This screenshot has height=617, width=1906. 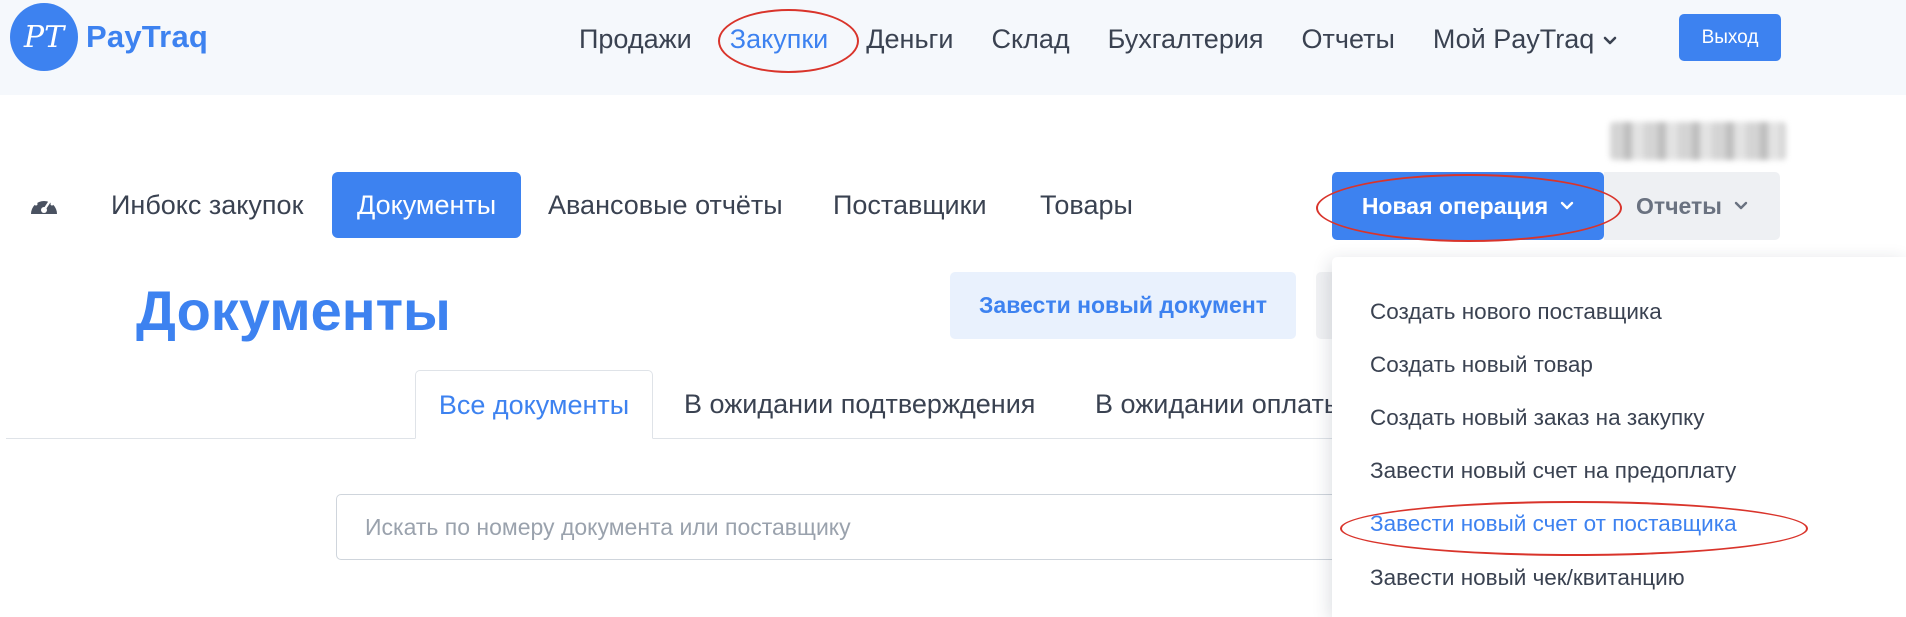 I want to click on menu-item-create-purchase-order: Создать новый заказ на закупку, so click(x=1537, y=418).